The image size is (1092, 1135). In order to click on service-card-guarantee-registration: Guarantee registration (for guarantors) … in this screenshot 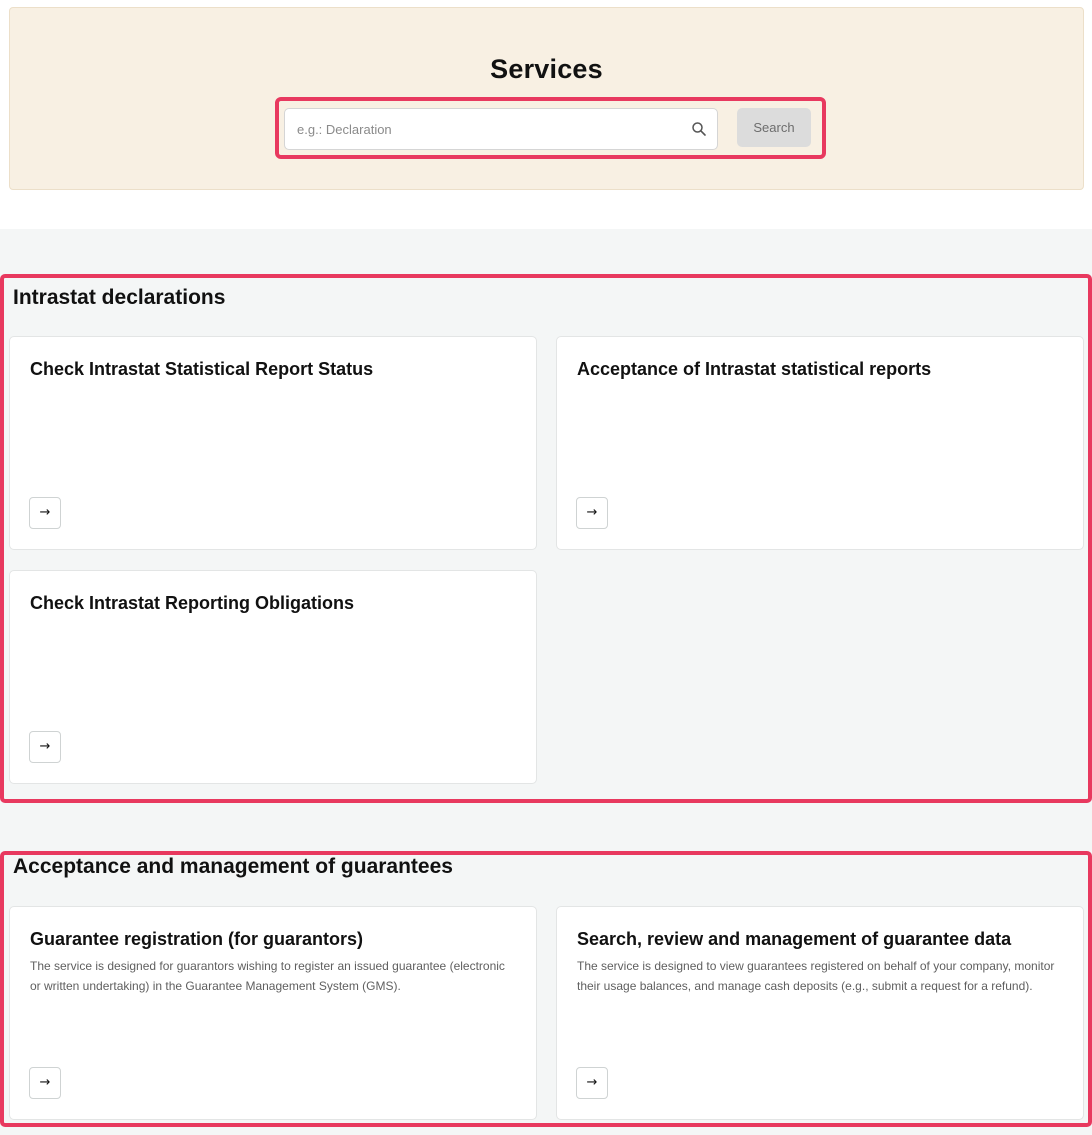, I will do `click(273, 1013)`.